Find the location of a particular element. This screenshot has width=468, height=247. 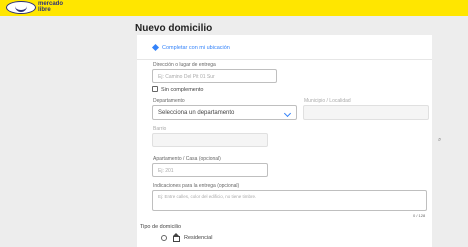

locality-label: Municipio / Localidad is located at coordinates (327, 101).